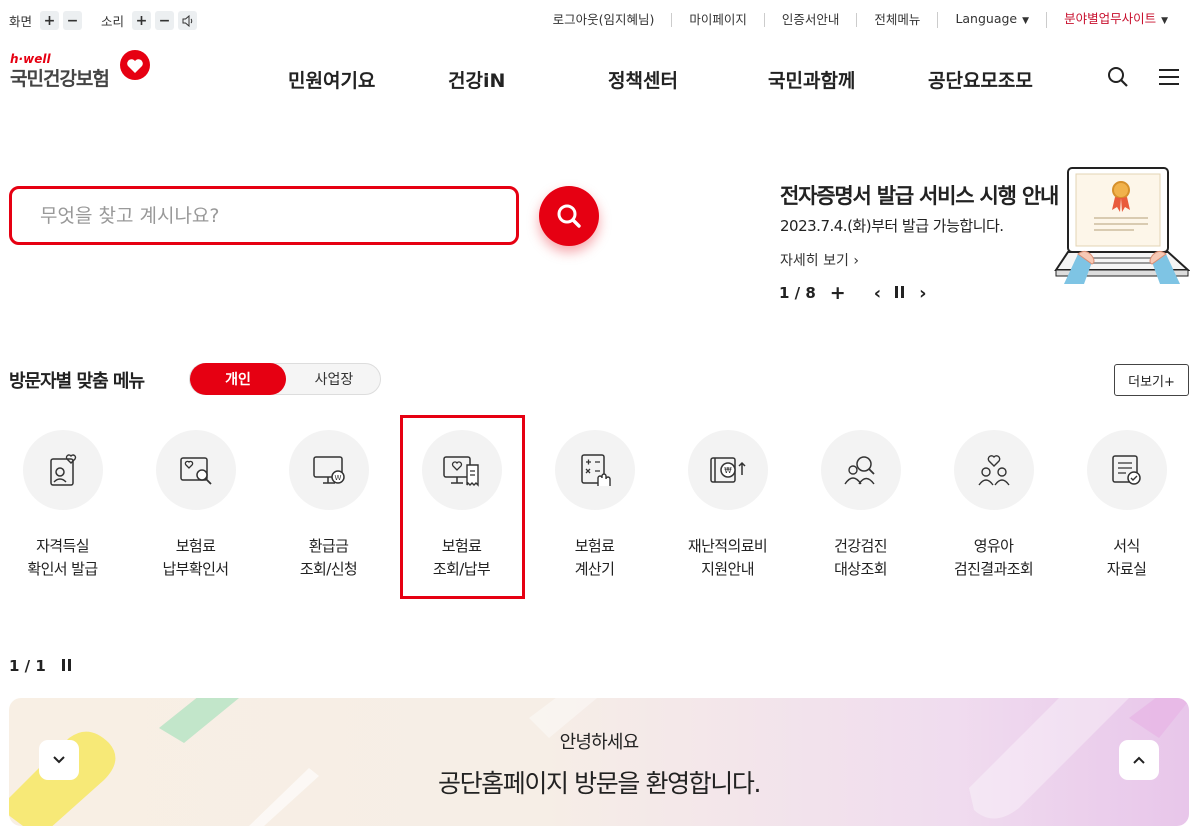 The height and width of the screenshot is (840, 1197). What do you see at coordinates (188, 20) in the screenshot?
I see `speaker-icon` at bounding box center [188, 20].